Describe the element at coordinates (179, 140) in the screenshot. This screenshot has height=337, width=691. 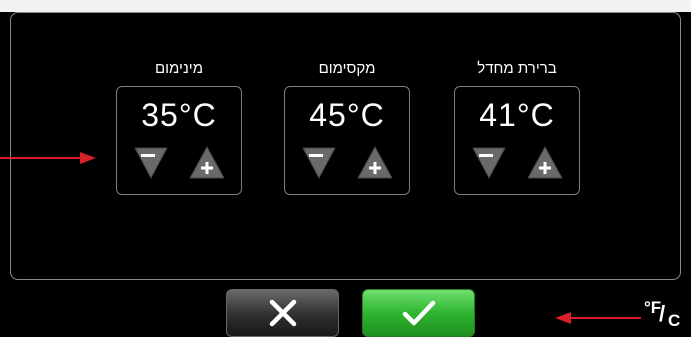
I see `setting-box: 35°C` at that location.